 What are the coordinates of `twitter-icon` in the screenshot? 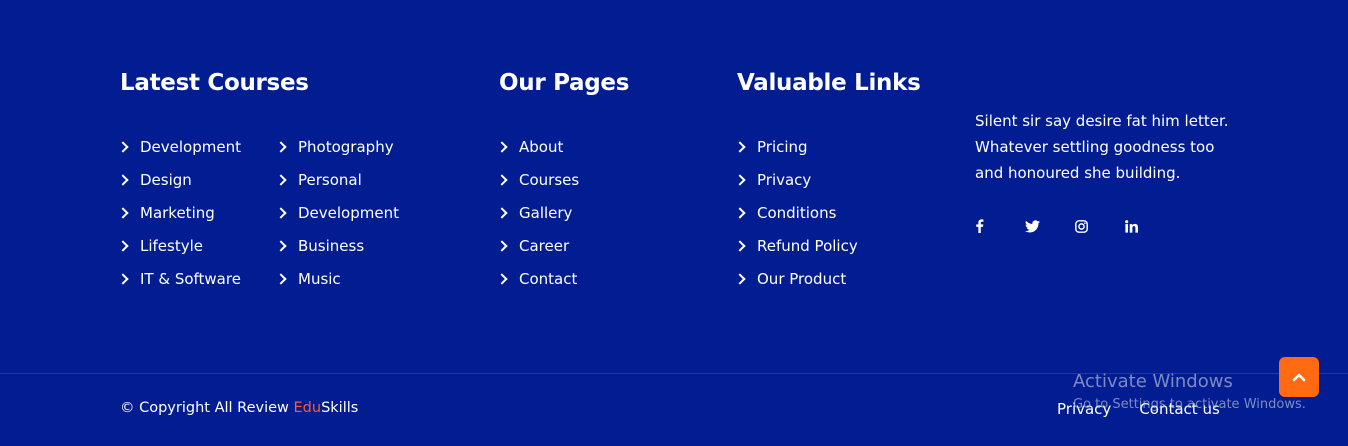 It's located at (1050, 226).